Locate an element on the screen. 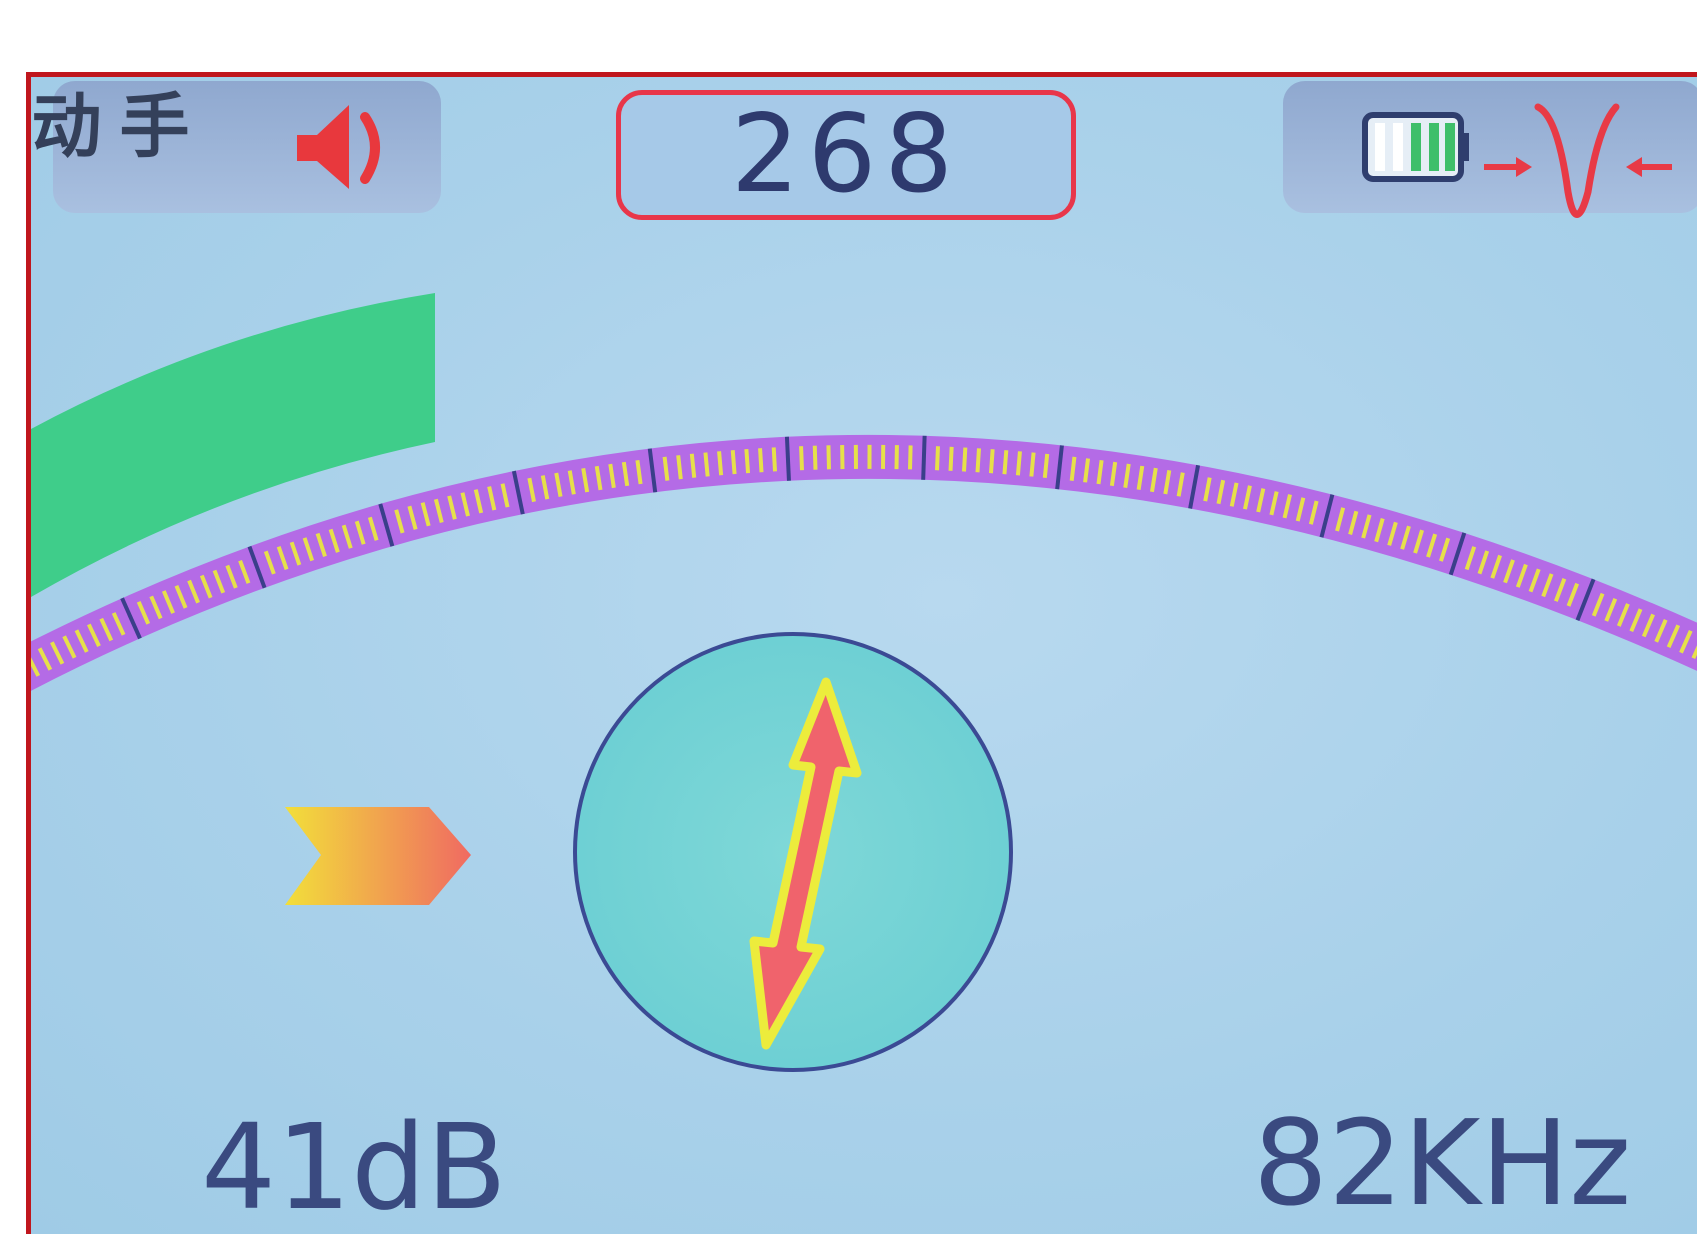 This screenshot has width=1697, height=1234. direction-right-arrow-icon is located at coordinates (378, 856).